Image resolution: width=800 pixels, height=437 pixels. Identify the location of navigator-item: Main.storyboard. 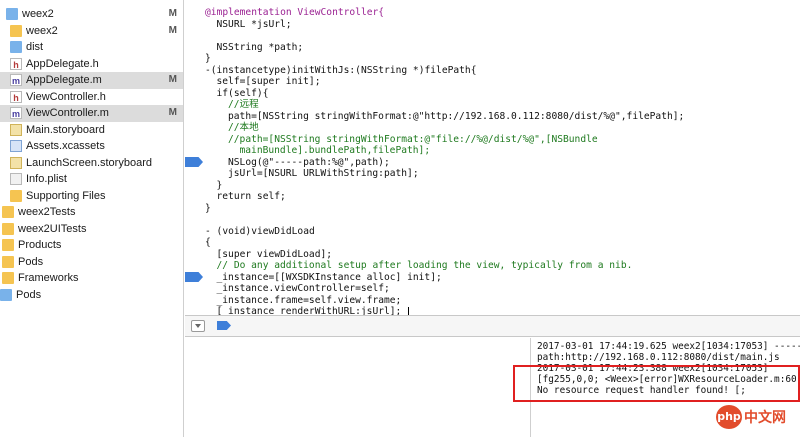
(91, 130).